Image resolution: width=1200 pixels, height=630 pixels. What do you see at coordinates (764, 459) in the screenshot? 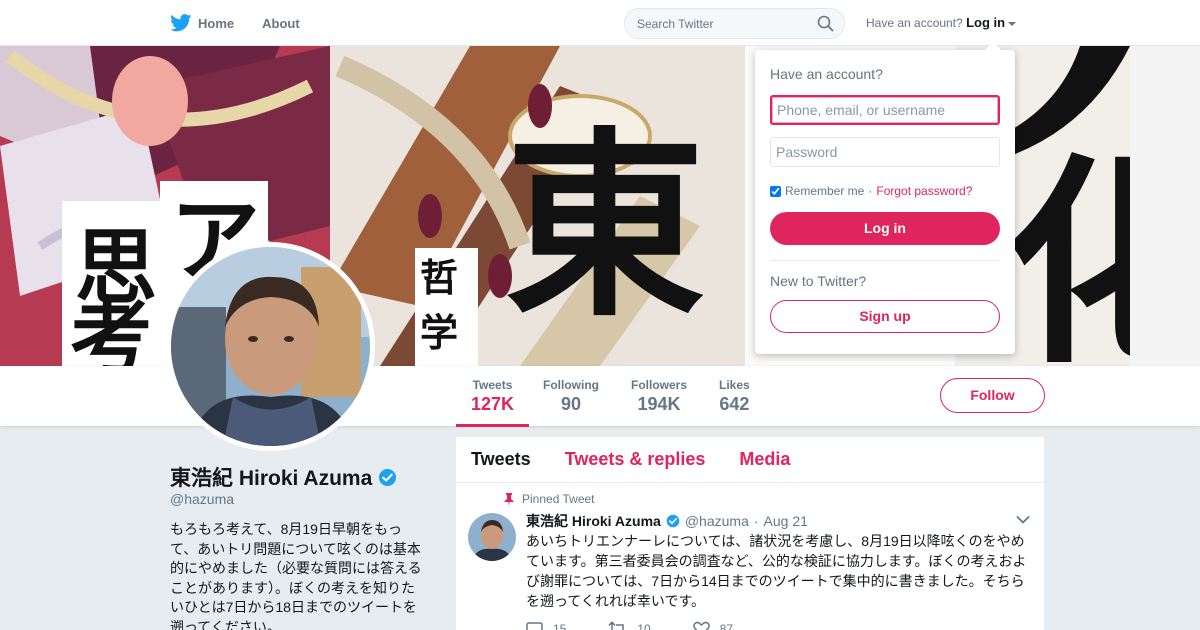
I see `tab-media: Media` at bounding box center [764, 459].